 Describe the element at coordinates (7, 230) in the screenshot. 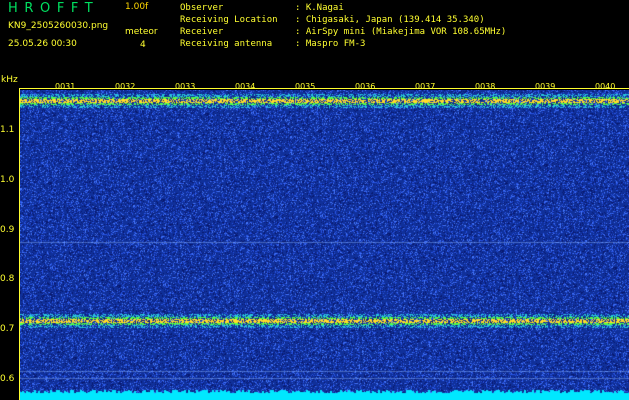

I see `y-tick-label: 0.9` at that location.